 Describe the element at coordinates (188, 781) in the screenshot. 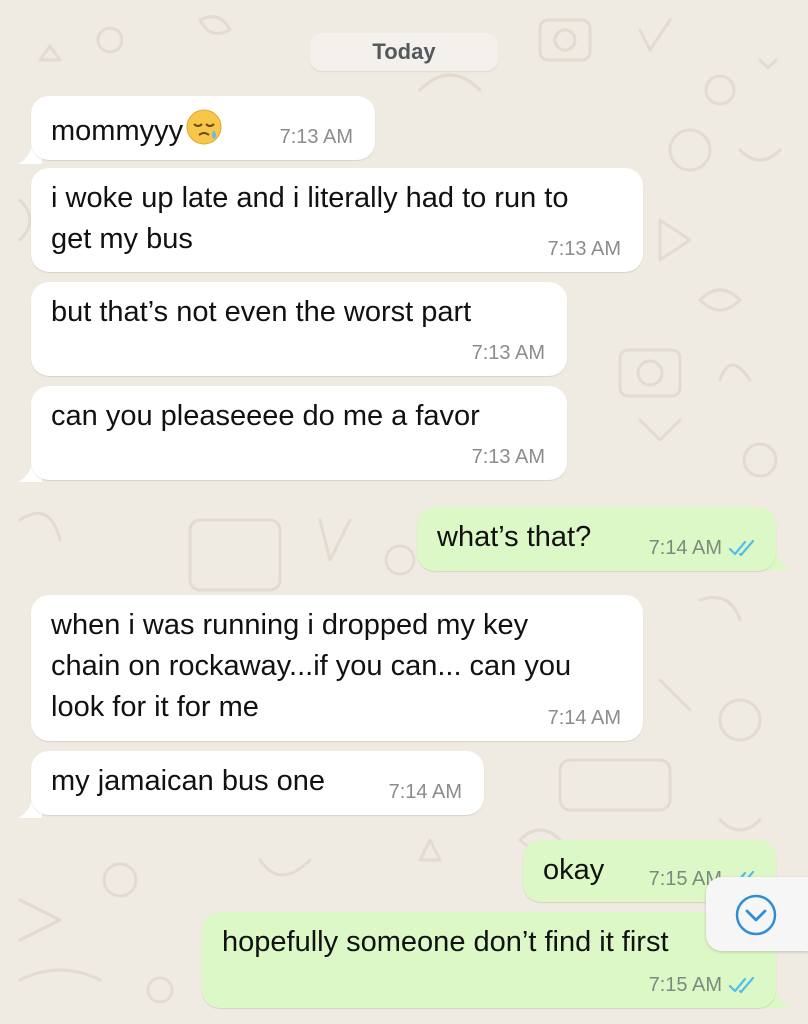

I see `message-text: my jamaican bus one` at that location.